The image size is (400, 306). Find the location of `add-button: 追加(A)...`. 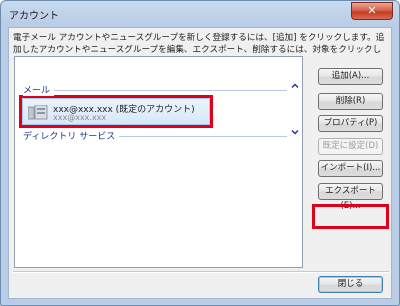

add-button: 追加(A)... is located at coordinates (350, 76).